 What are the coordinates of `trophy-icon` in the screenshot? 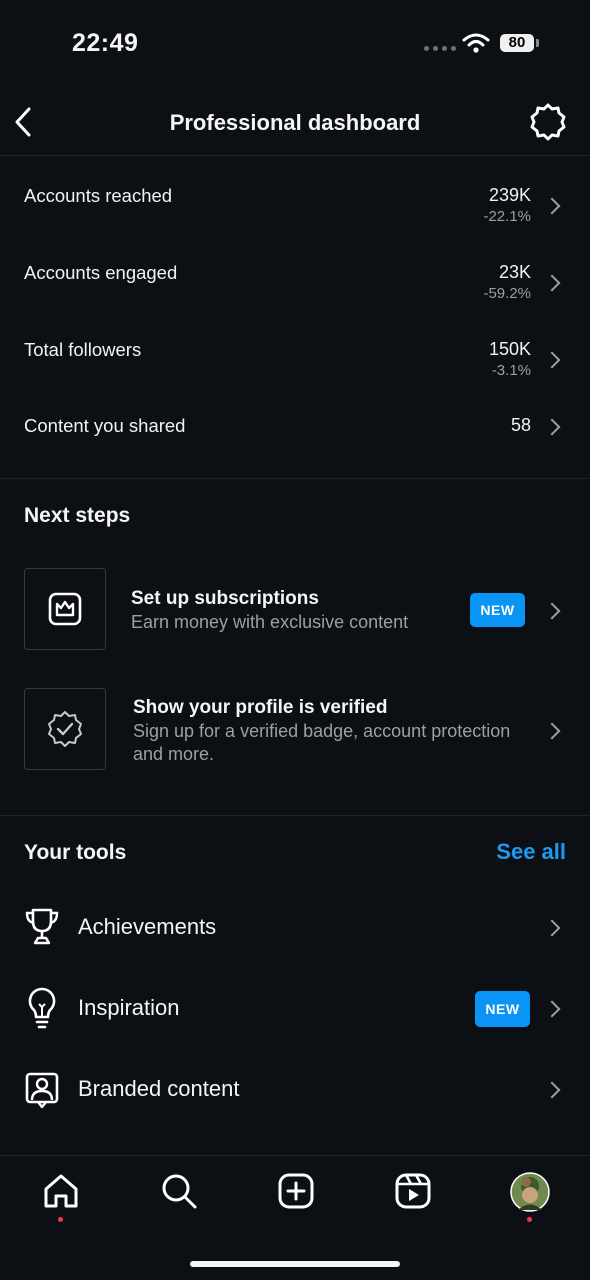 It's located at (42, 926).